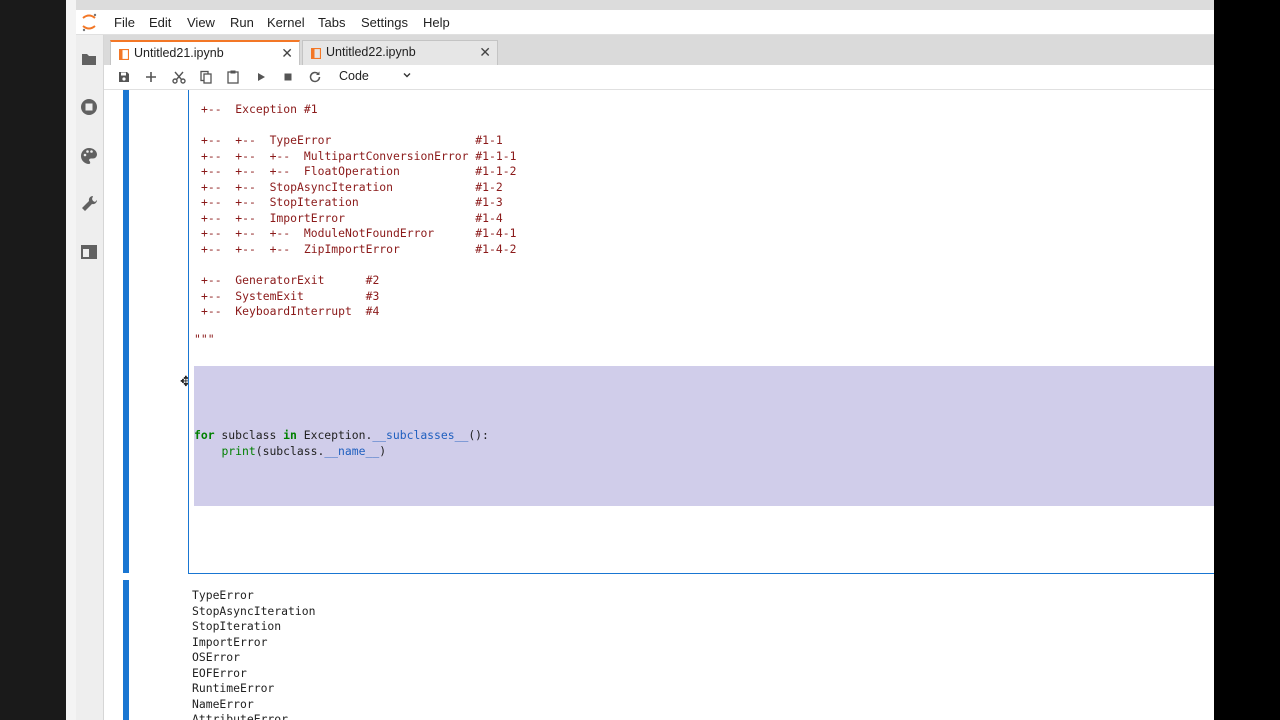 The image size is (1280, 720). What do you see at coordinates (290, 435) in the screenshot?
I see `keyword: in` at bounding box center [290, 435].